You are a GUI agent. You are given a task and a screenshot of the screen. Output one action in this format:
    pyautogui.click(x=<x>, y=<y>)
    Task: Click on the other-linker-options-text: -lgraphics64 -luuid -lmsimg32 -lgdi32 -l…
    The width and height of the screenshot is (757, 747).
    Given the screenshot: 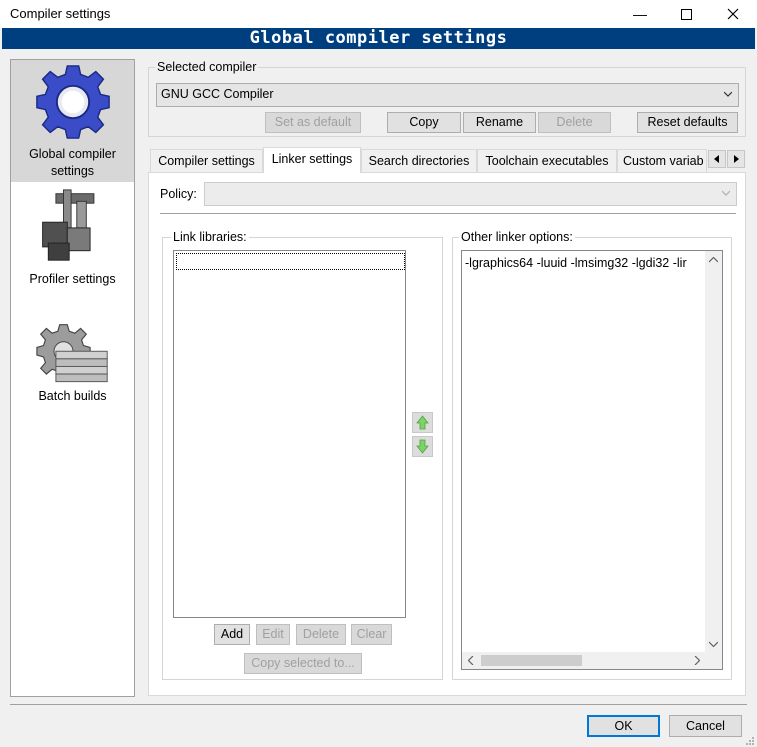 What is the action you would take?
    pyautogui.click(x=576, y=263)
    